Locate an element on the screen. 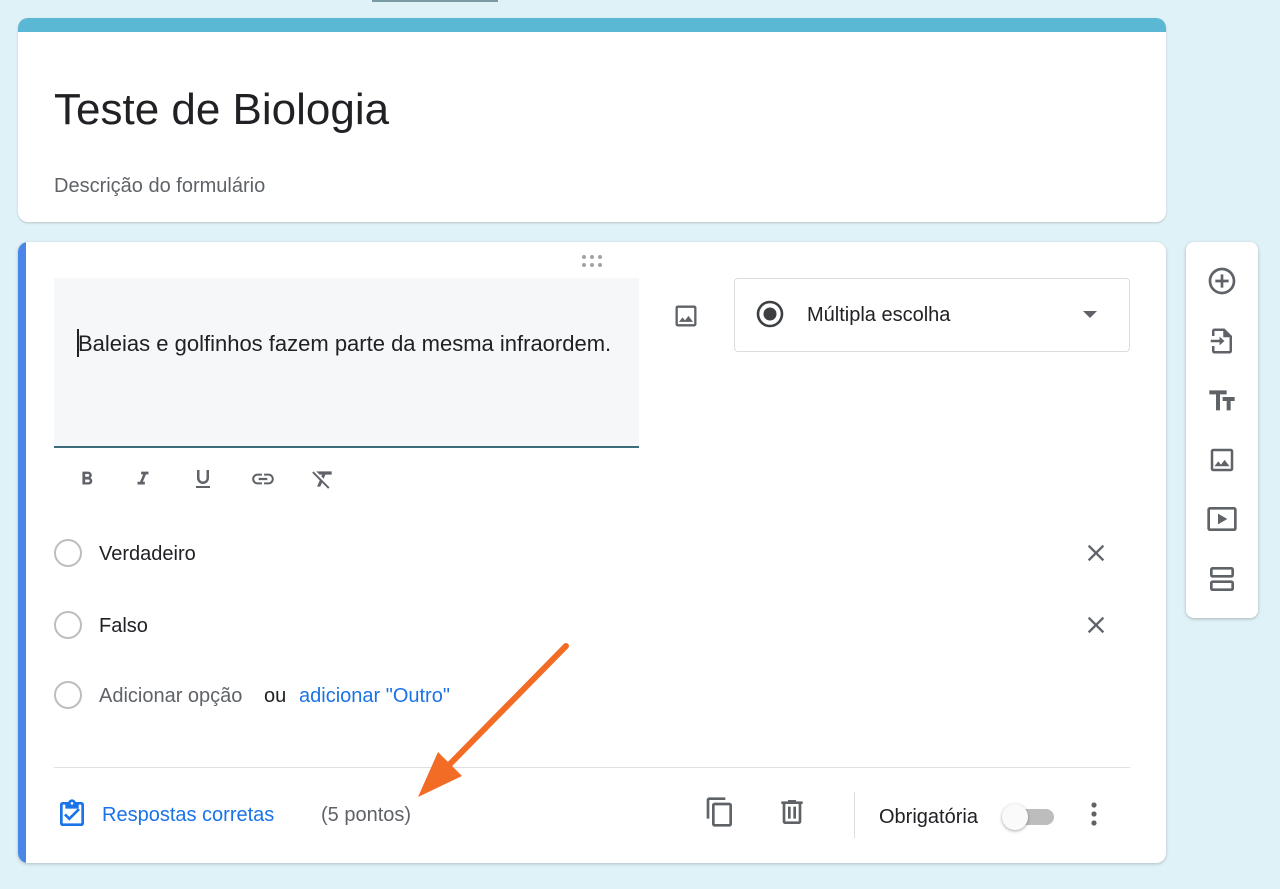 This screenshot has width=1280, height=889. import-questions-icon is located at coordinates (1222, 341).